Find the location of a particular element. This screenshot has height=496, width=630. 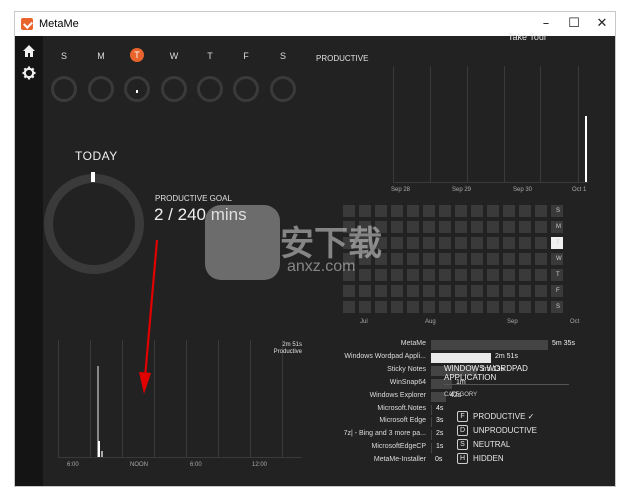

category-hotkey: S is located at coordinates (462, 444).